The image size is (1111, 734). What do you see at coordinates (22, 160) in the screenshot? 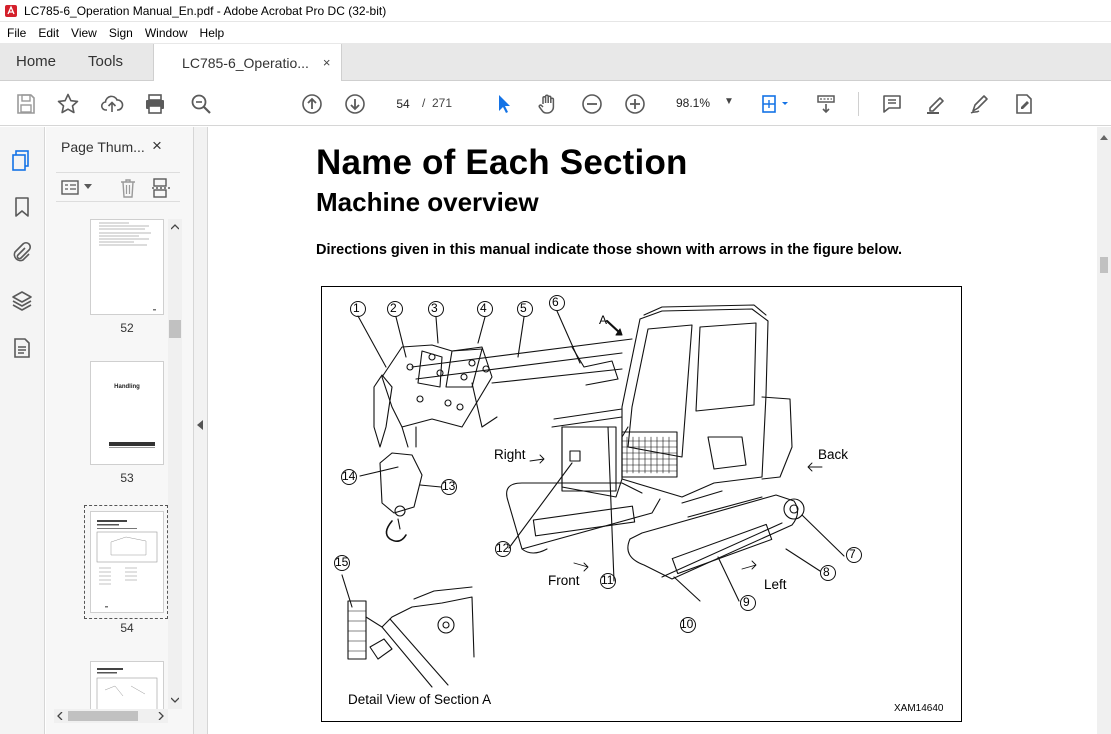
I see `page-thumbnails-icon` at bounding box center [22, 160].